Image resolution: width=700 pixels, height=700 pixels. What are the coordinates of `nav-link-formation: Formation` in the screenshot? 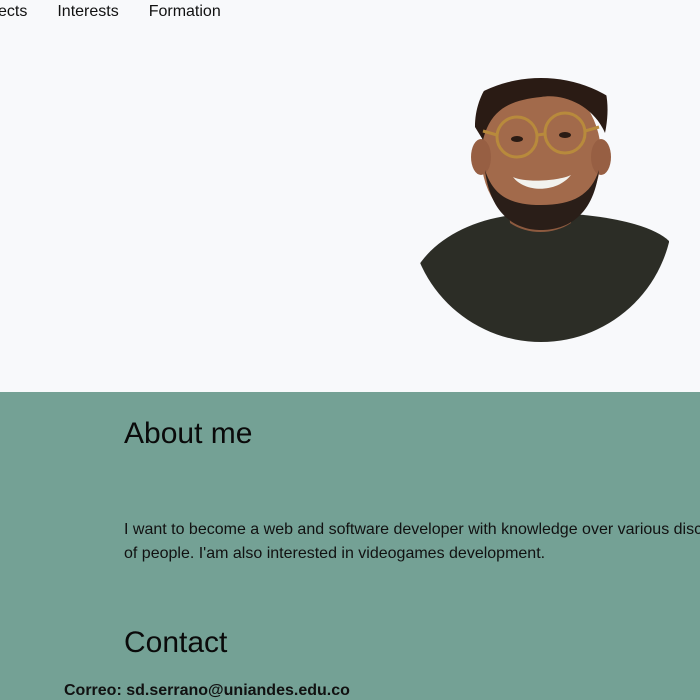 It's located at (185, 12).